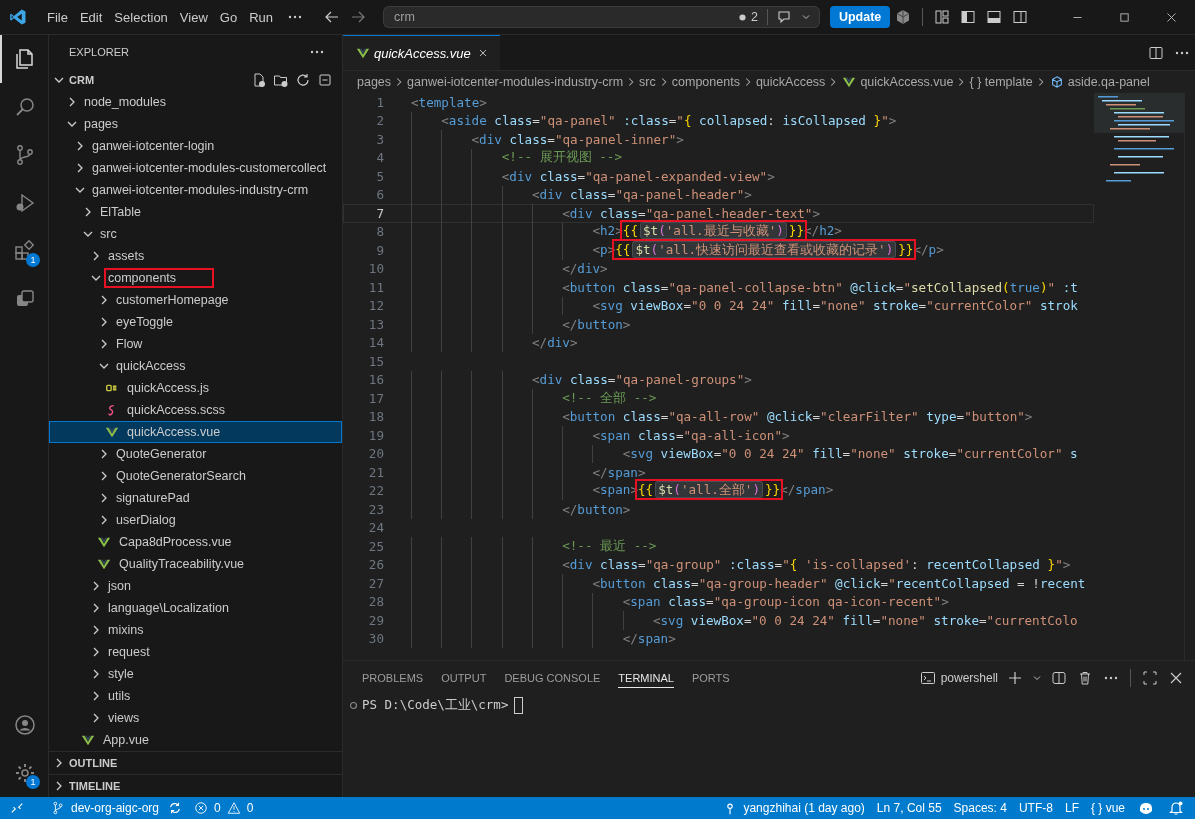 The width and height of the screenshot is (1195, 819). Describe the element at coordinates (281, 80) in the screenshot. I see `new-folder-icon` at that location.